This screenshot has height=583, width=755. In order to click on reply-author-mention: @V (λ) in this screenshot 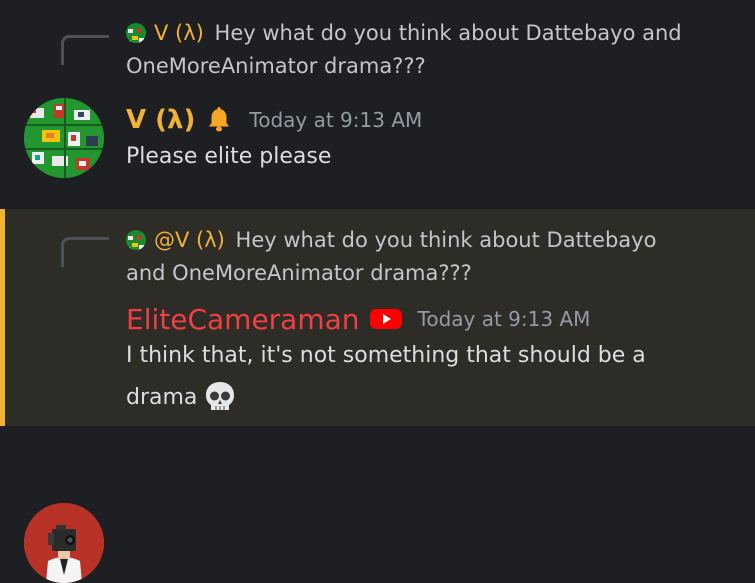, I will do `click(189, 240)`.